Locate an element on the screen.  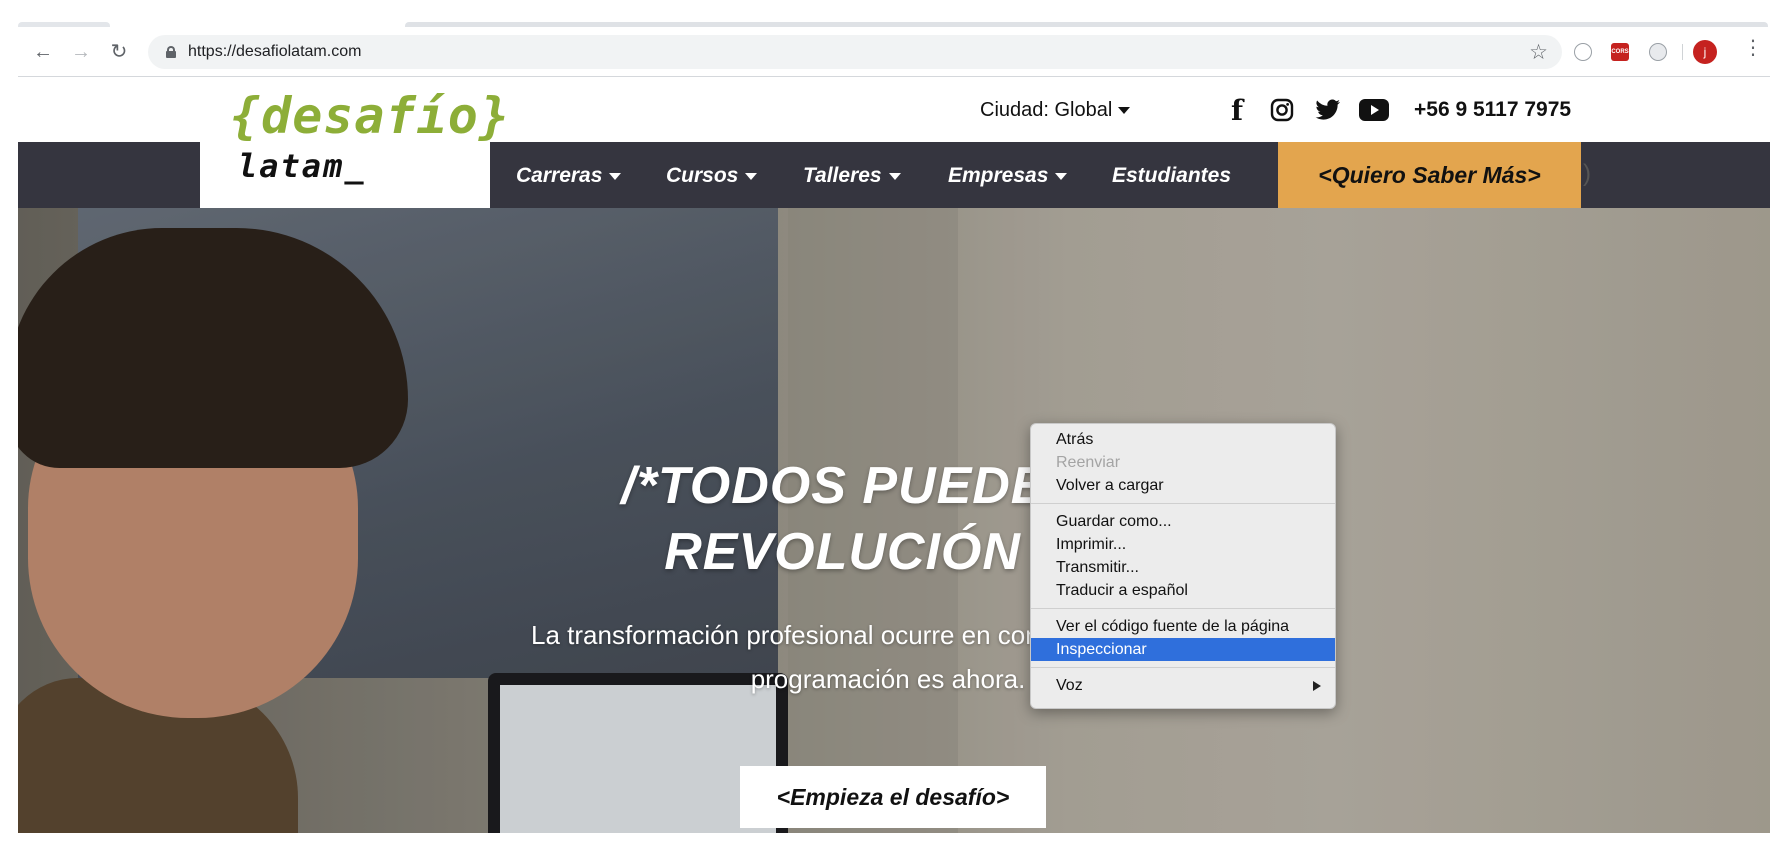
nav-item-talleres: Talleres is located at coordinates (852, 176).